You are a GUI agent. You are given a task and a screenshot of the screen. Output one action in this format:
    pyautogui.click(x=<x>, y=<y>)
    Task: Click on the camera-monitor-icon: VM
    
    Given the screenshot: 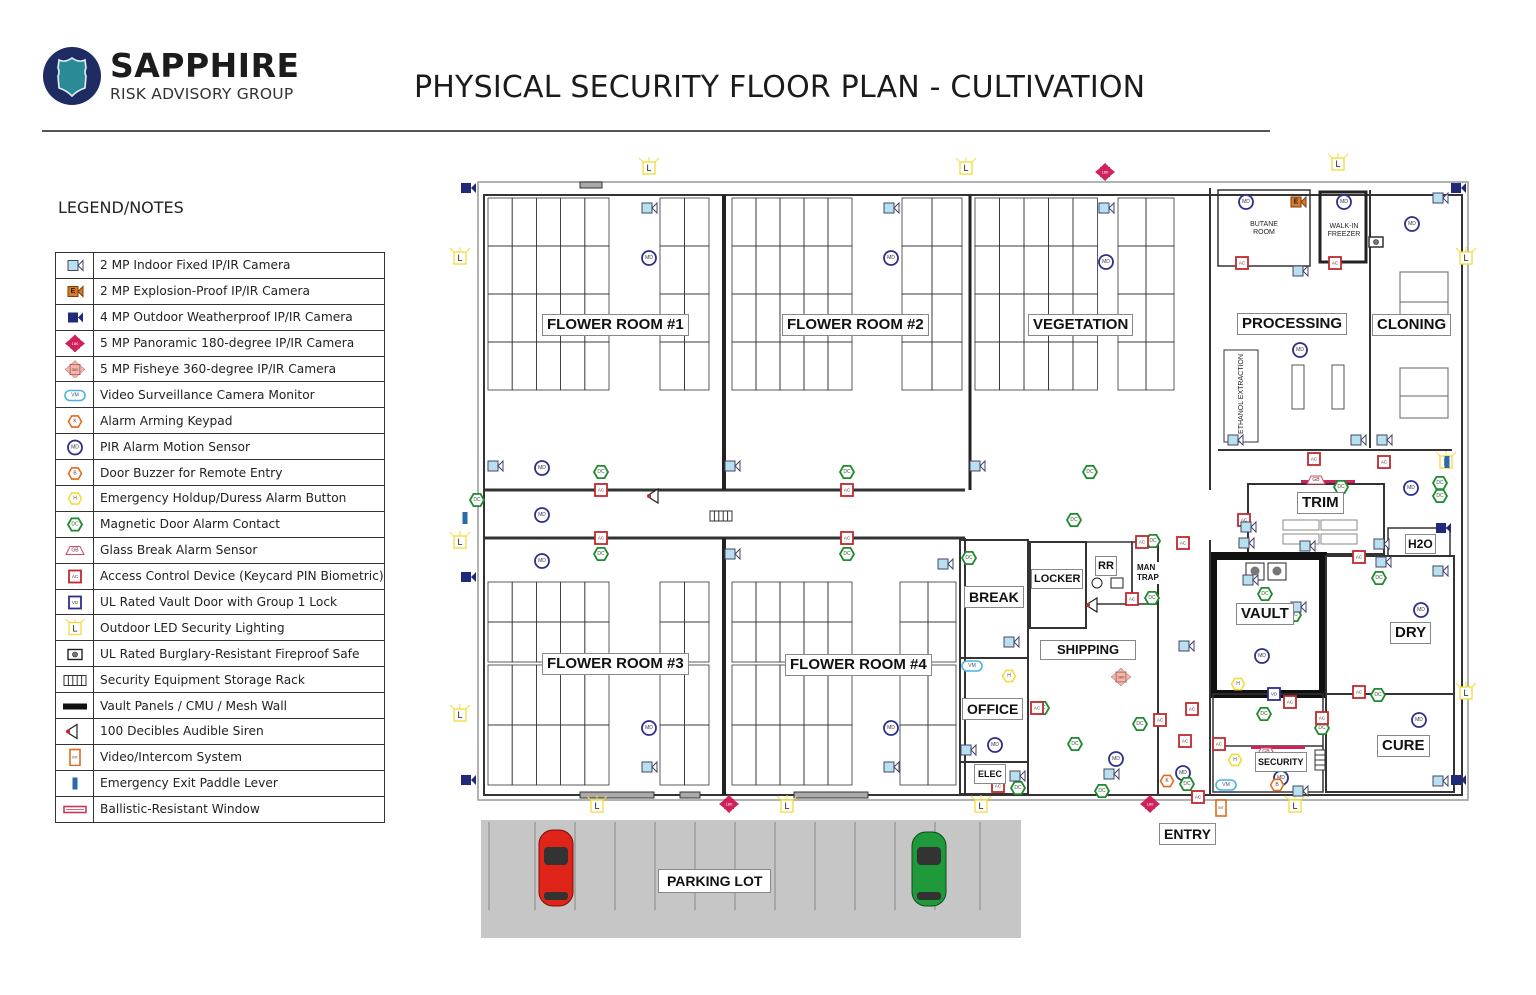 What is the action you would take?
    pyautogui.click(x=75, y=395)
    